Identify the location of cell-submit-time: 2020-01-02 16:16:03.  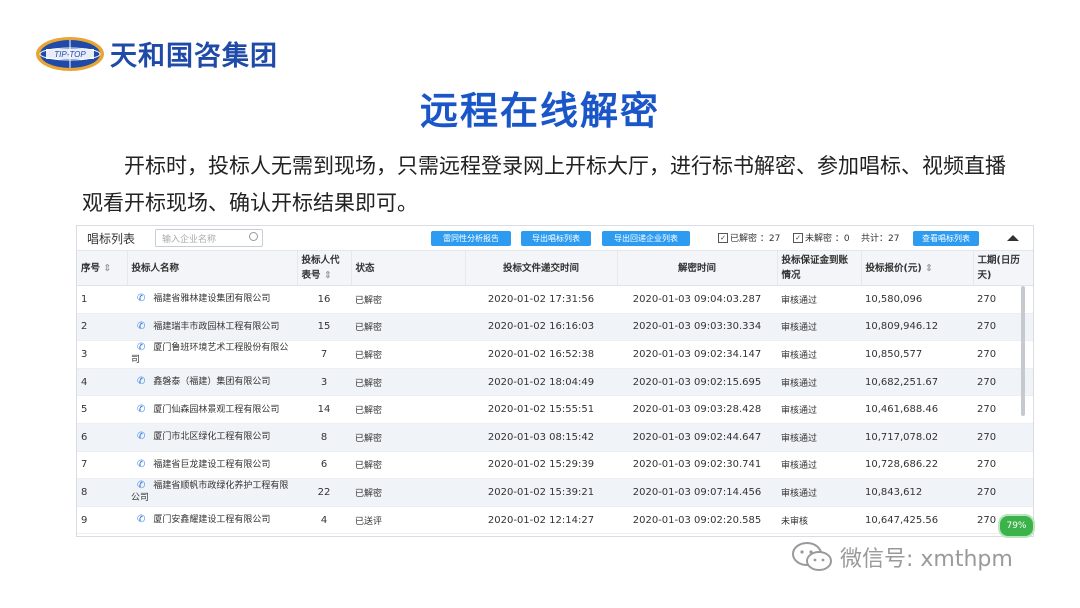
(541, 327).